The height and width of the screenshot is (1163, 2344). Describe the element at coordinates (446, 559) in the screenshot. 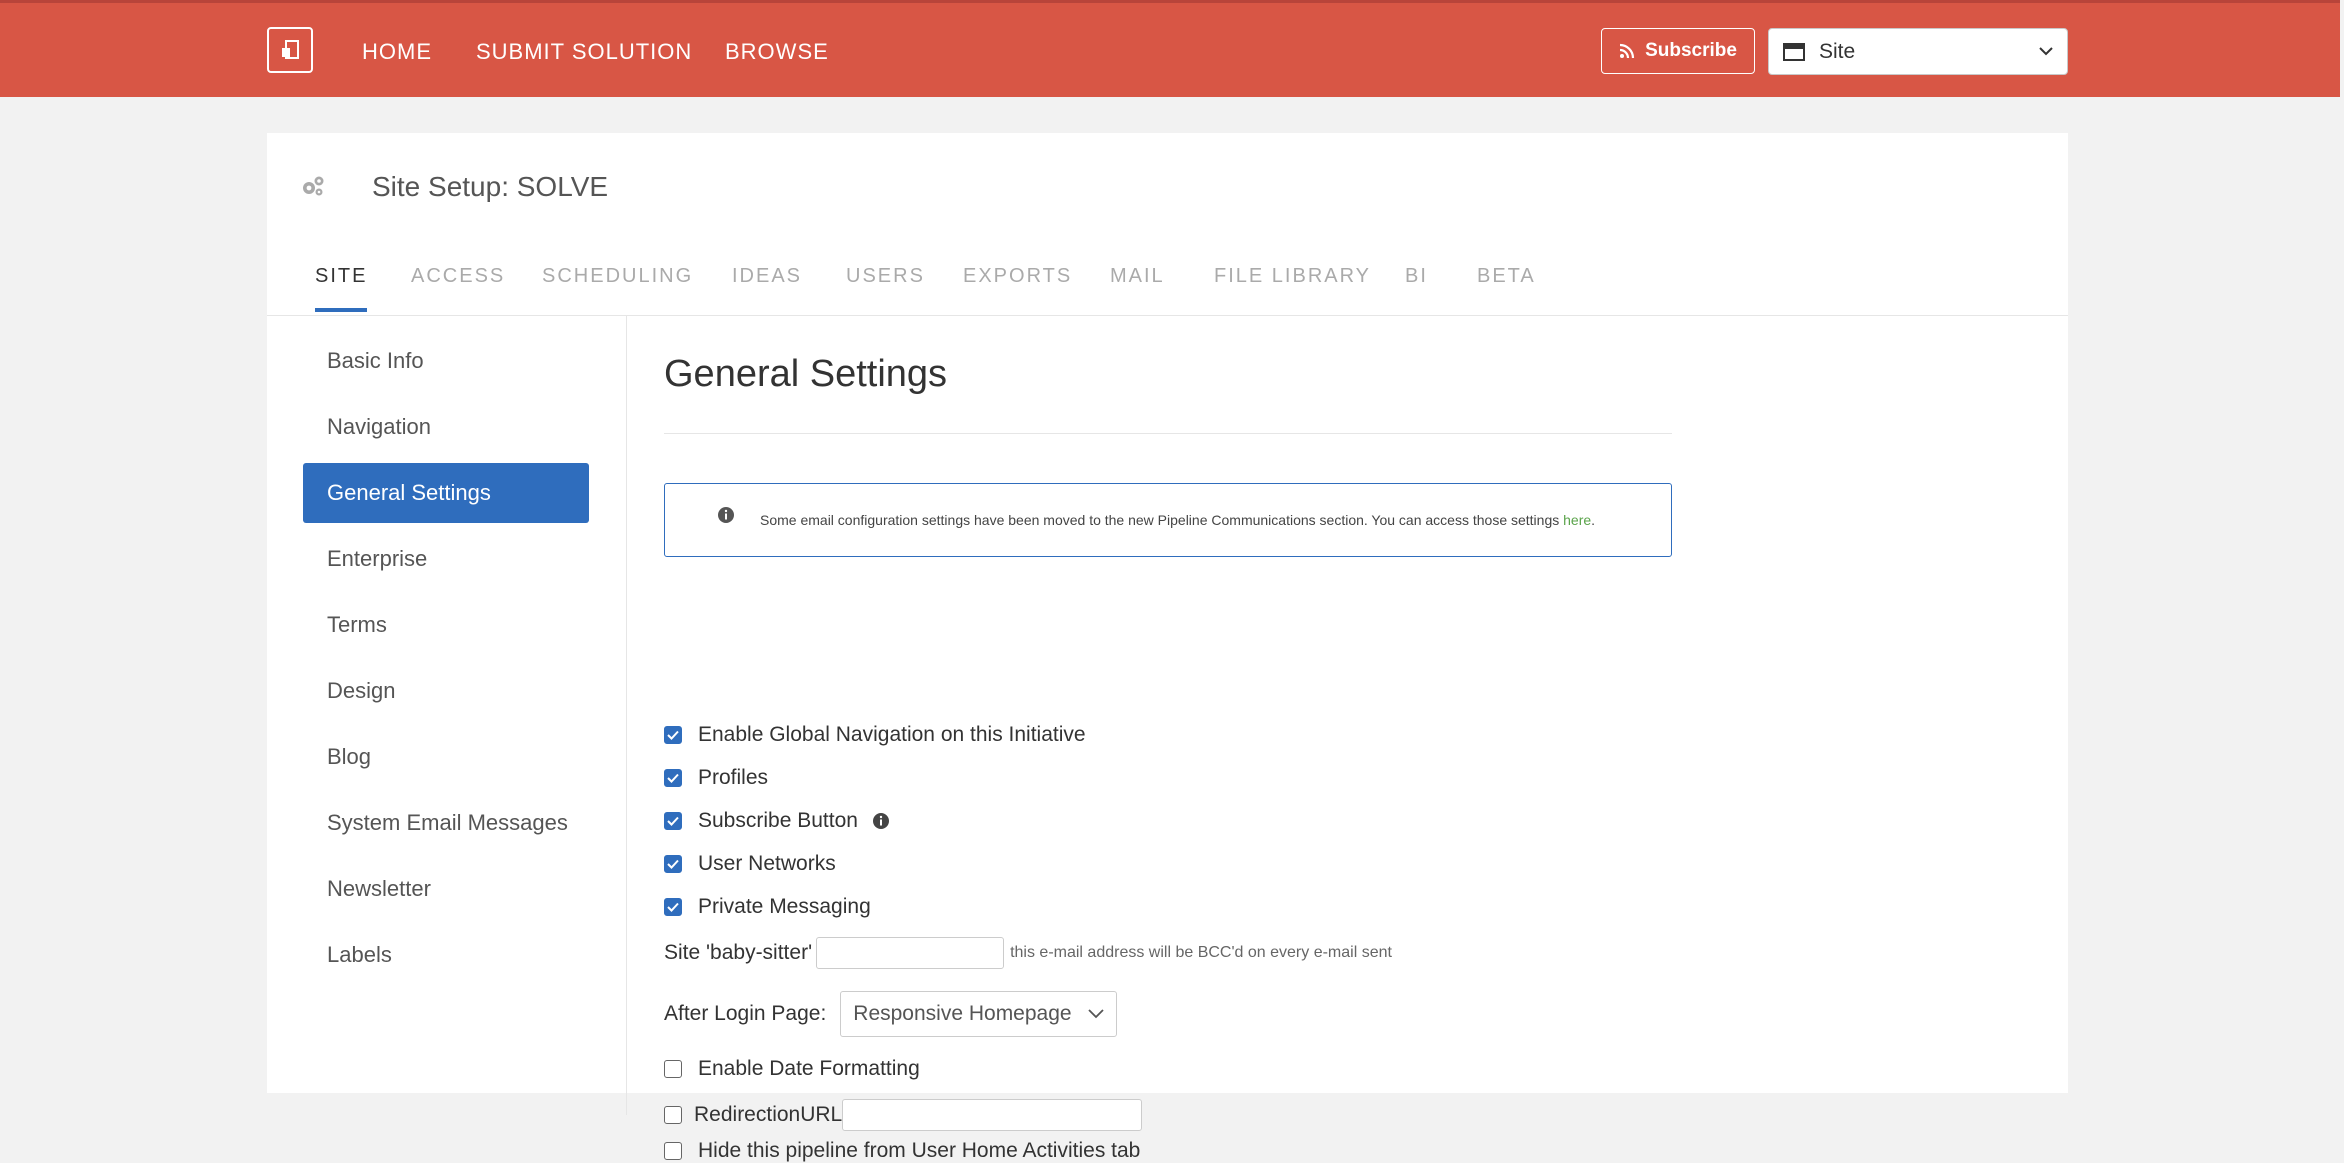

I see `sidebar-item-enterprise: Enterprise` at that location.